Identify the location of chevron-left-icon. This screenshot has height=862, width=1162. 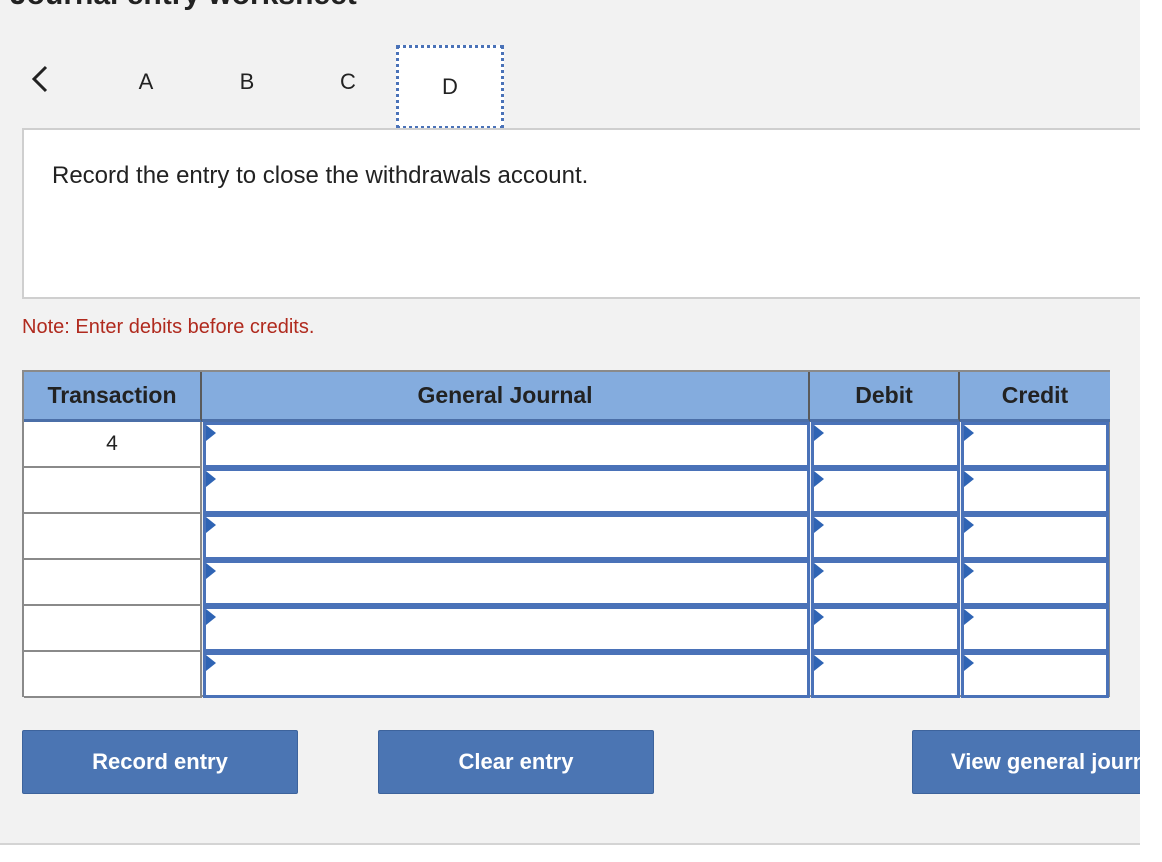
(41, 79).